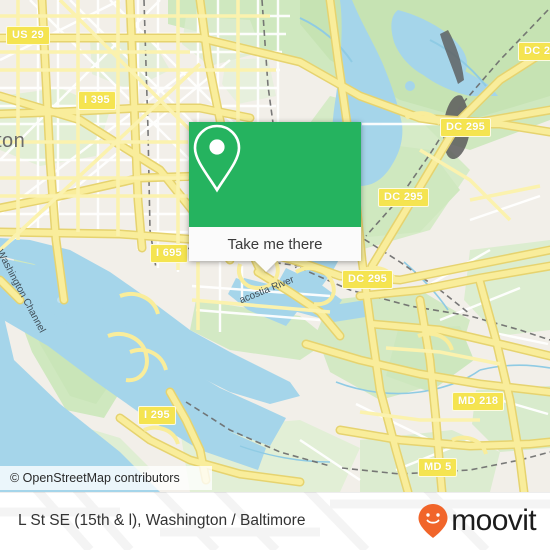 This screenshot has width=550, height=550. I want to click on map-shield: I 395, so click(97, 100).